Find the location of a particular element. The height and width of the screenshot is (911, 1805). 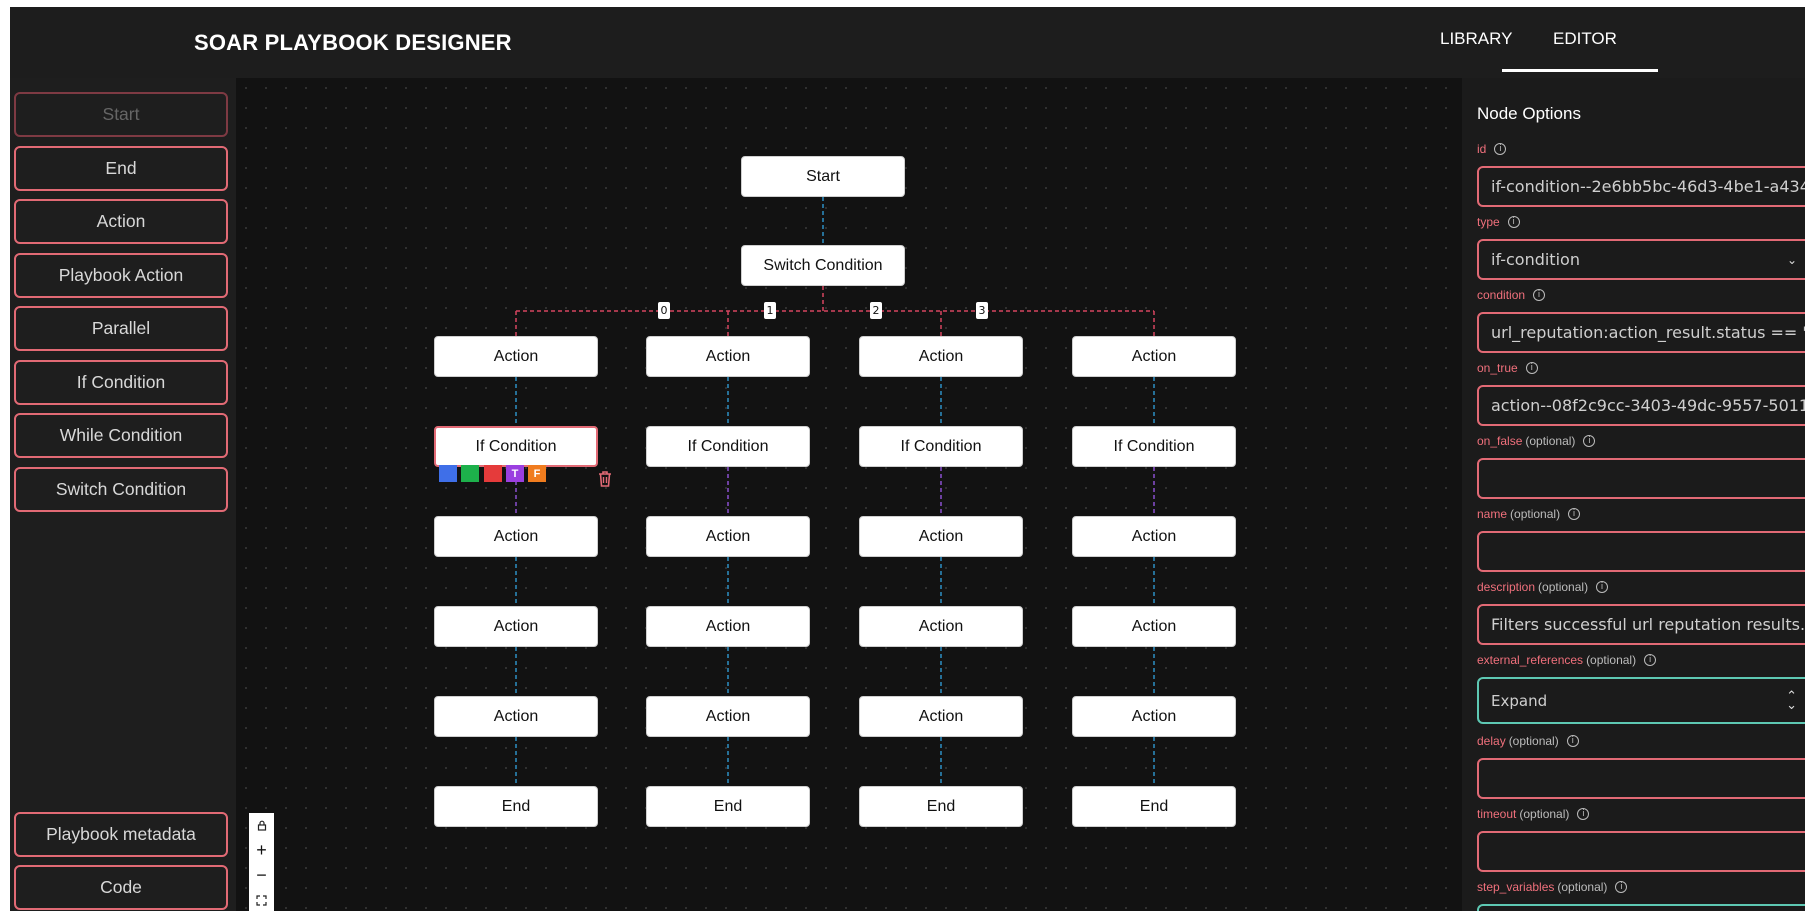

type-label: type i is located at coordinates (1498, 222).